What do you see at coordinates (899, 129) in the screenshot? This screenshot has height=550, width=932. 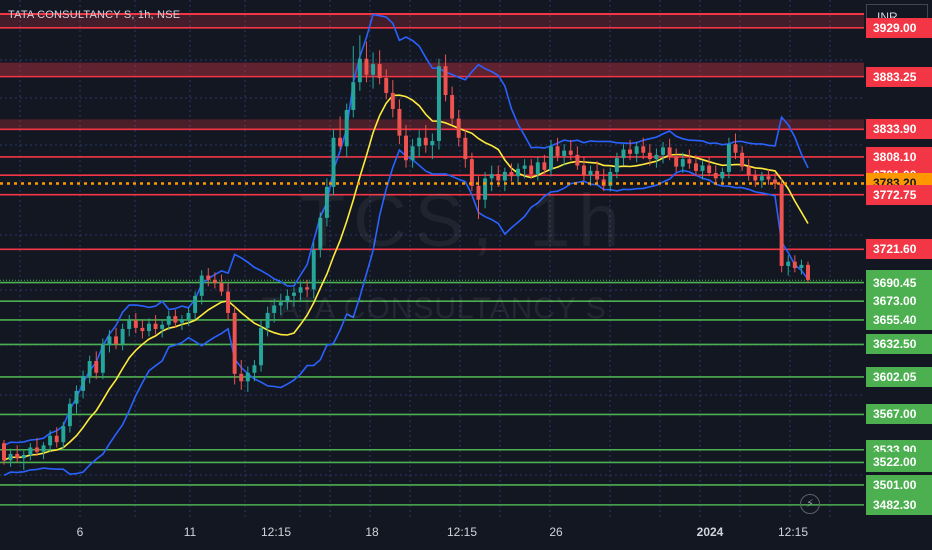 I see `price-tag: 3833.90` at bounding box center [899, 129].